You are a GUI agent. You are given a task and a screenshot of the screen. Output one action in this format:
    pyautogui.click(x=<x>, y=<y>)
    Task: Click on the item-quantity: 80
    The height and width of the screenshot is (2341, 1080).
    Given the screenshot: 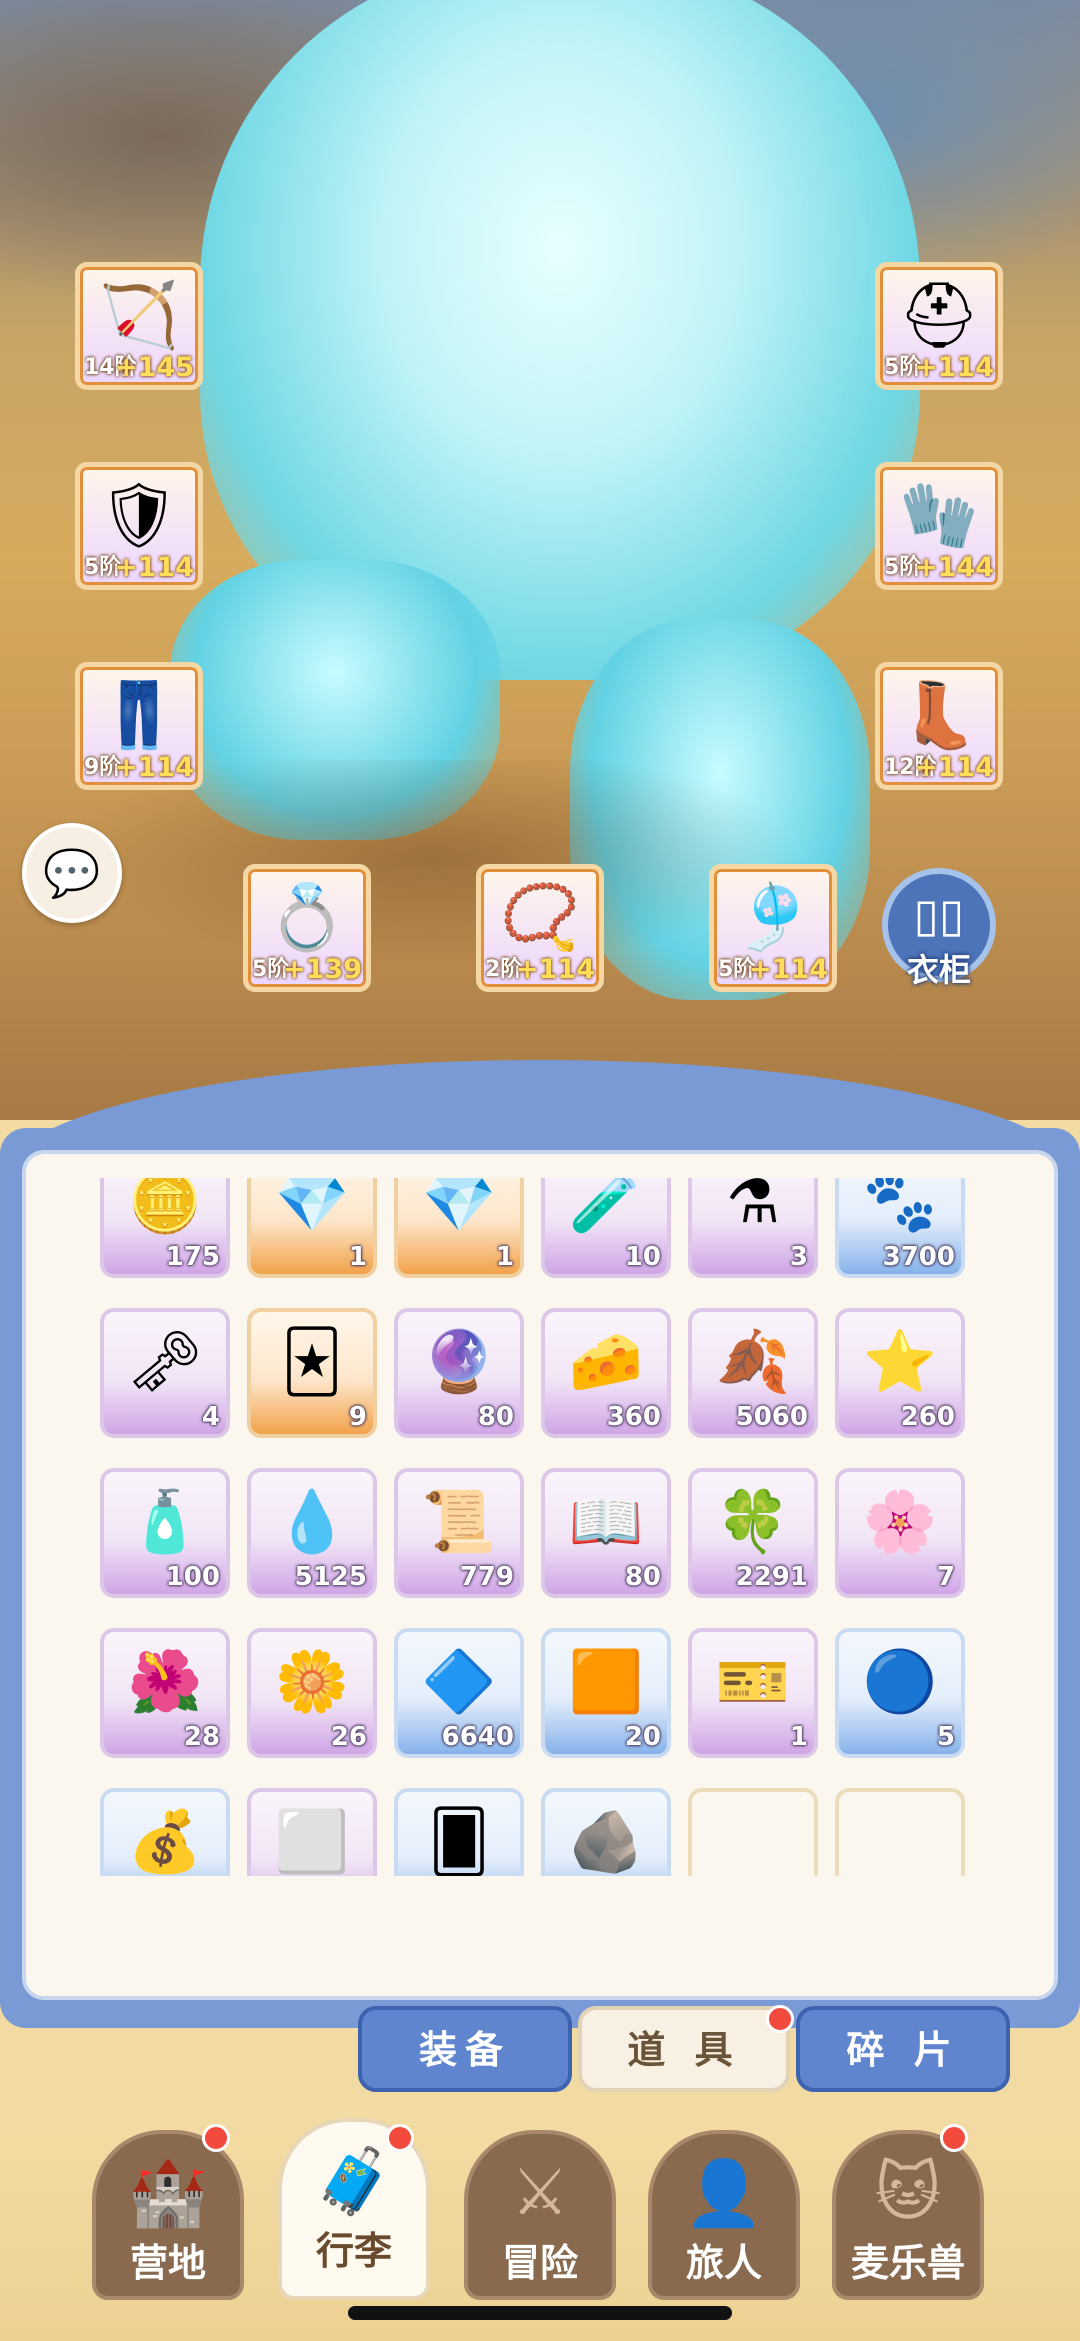 What is the action you would take?
    pyautogui.click(x=495, y=1417)
    